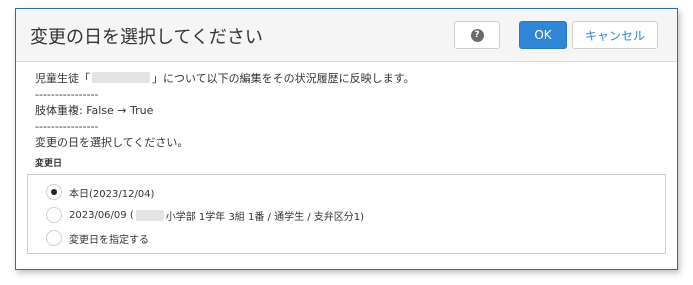 The width and height of the screenshot is (693, 285). I want to click on radio-previous-record, so click(54, 215).